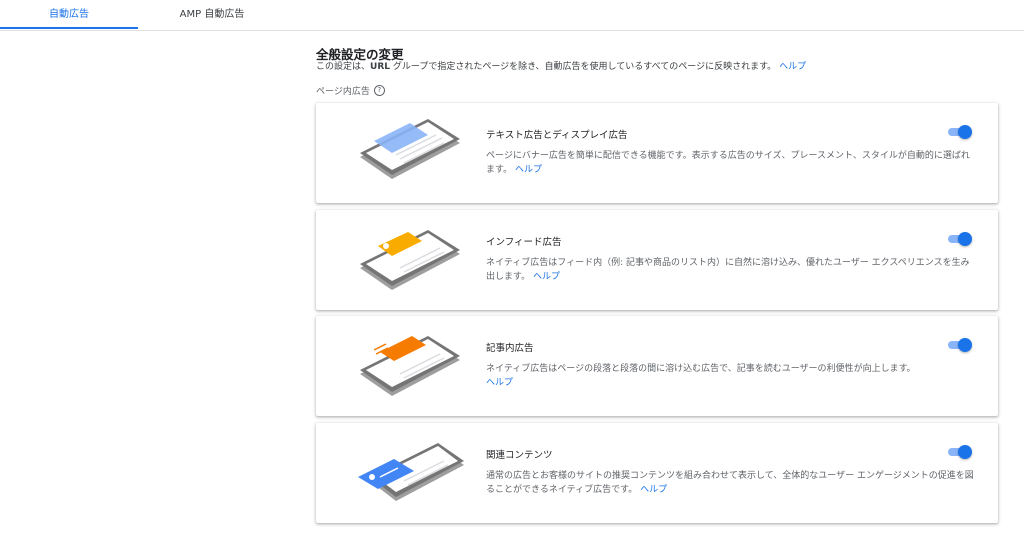  Describe the element at coordinates (524, 242) in the screenshot. I see `card-title: インフィード広告` at that location.